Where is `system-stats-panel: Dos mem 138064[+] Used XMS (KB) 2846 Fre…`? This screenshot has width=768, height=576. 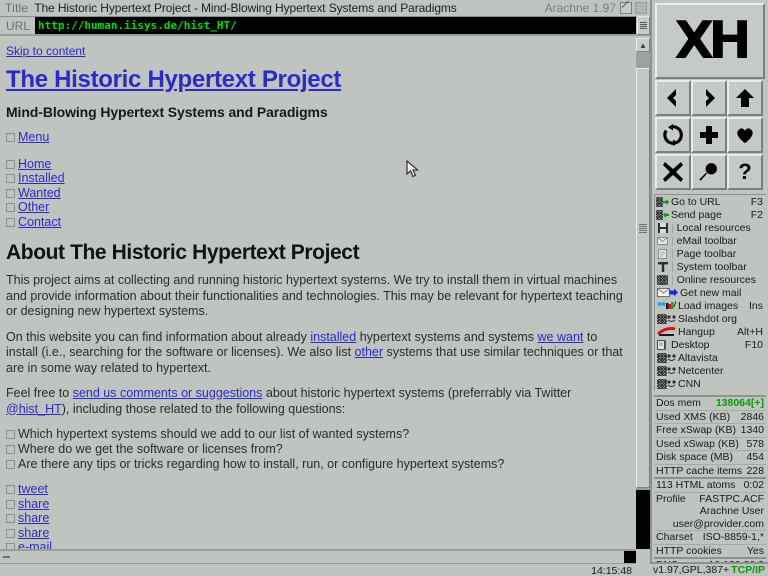
system-stats-panel: Dos mem 138064[+] Used XMS (KB) 2846 Fre… is located at coordinates (710, 485).